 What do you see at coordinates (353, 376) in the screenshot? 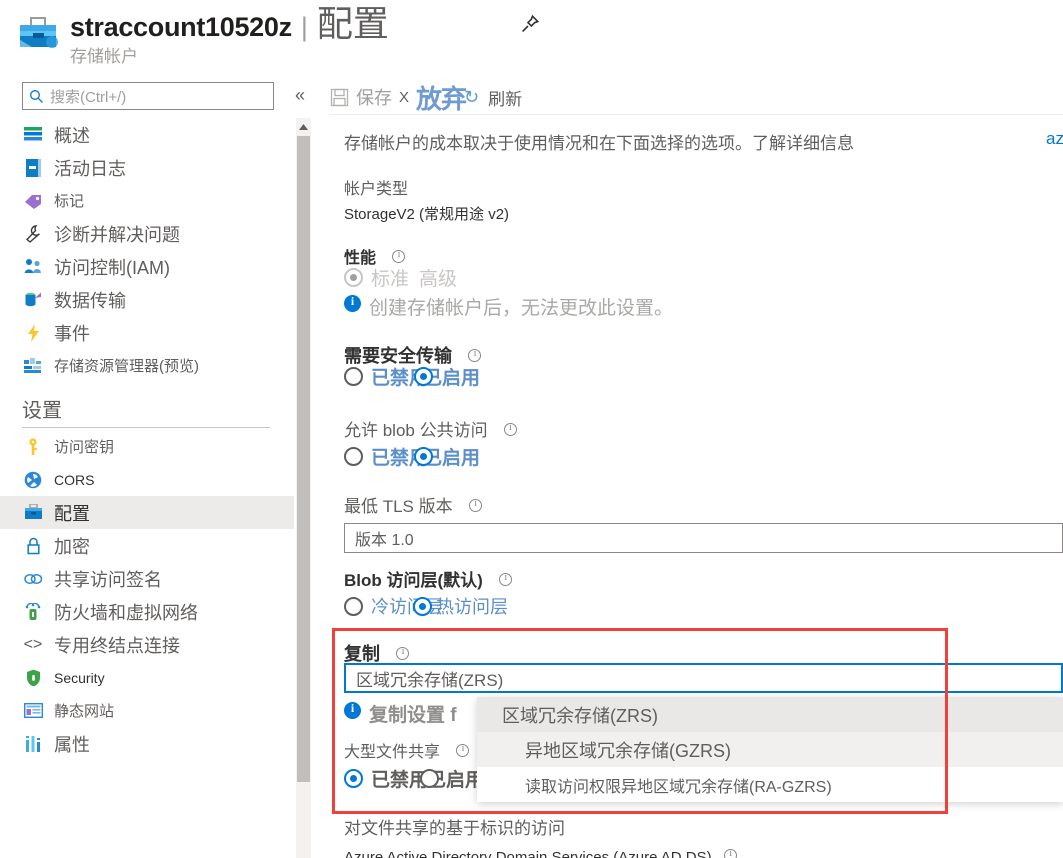
I see `secure-transfer-disabled-radio` at bounding box center [353, 376].